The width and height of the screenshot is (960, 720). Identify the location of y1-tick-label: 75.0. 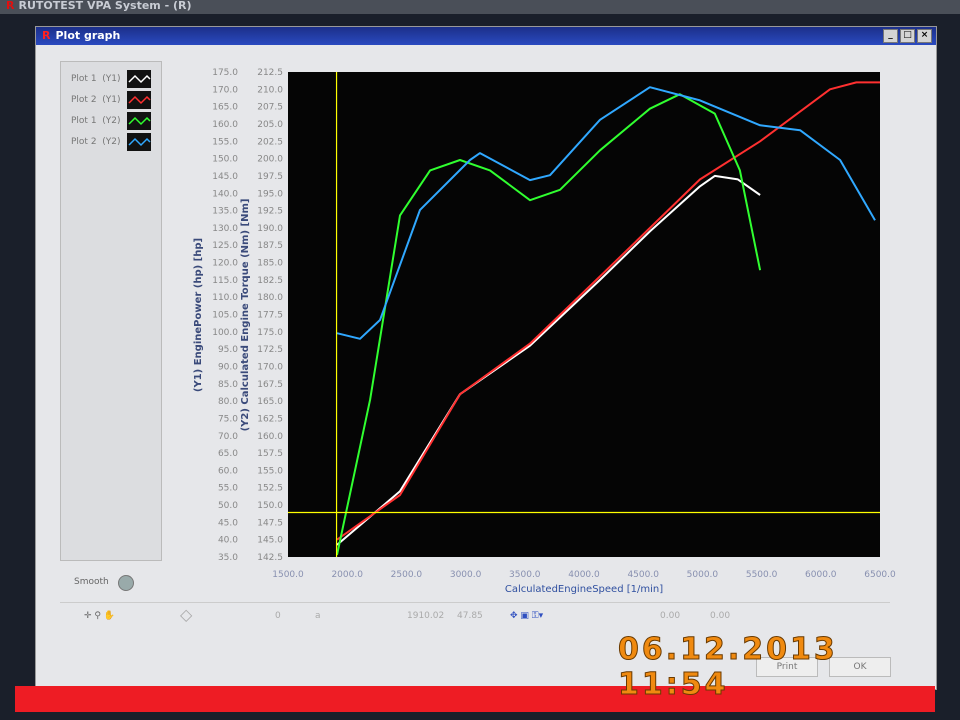
(228, 419).